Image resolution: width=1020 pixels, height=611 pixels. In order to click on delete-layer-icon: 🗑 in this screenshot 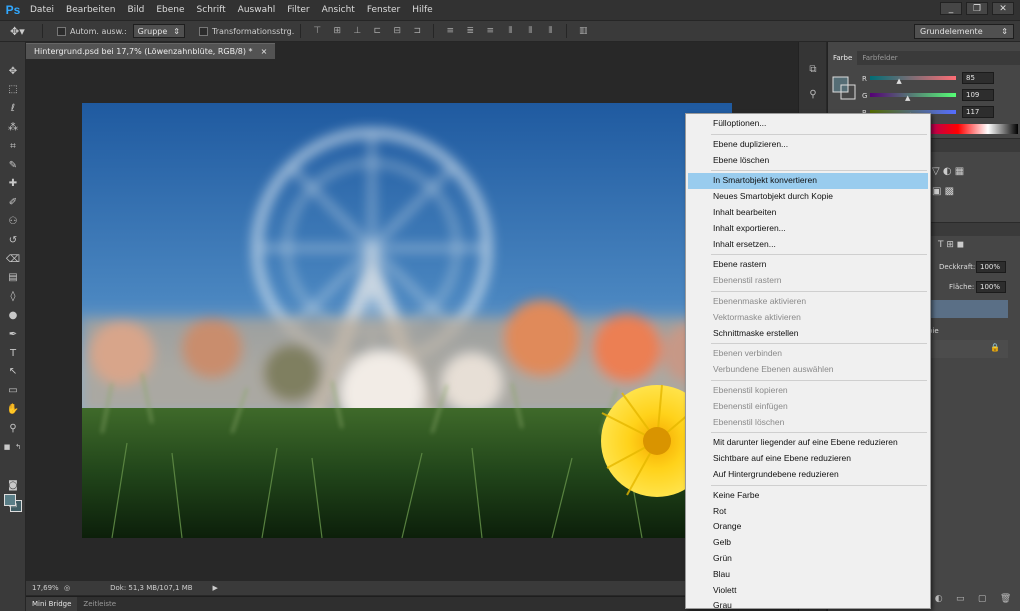, I will do `click(1005, 601)`.